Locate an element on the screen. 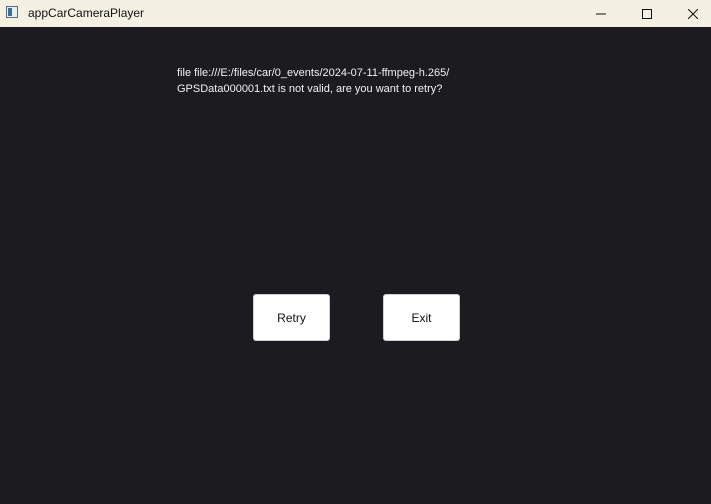 The width and height of the screenshot is (711, 504). close-icon is located at coordinates (693, 13).